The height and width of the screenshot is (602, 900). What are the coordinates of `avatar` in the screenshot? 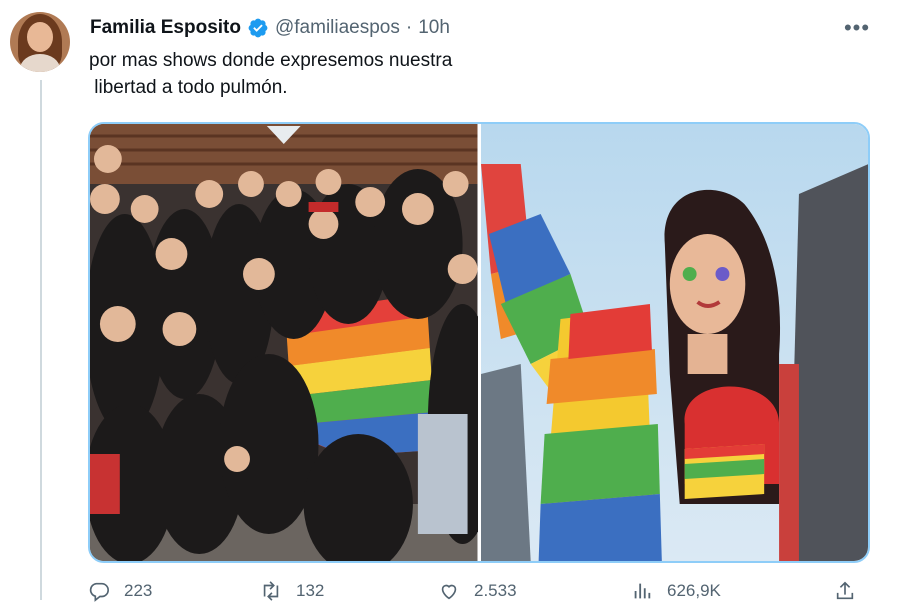 It's located at (40, 42).